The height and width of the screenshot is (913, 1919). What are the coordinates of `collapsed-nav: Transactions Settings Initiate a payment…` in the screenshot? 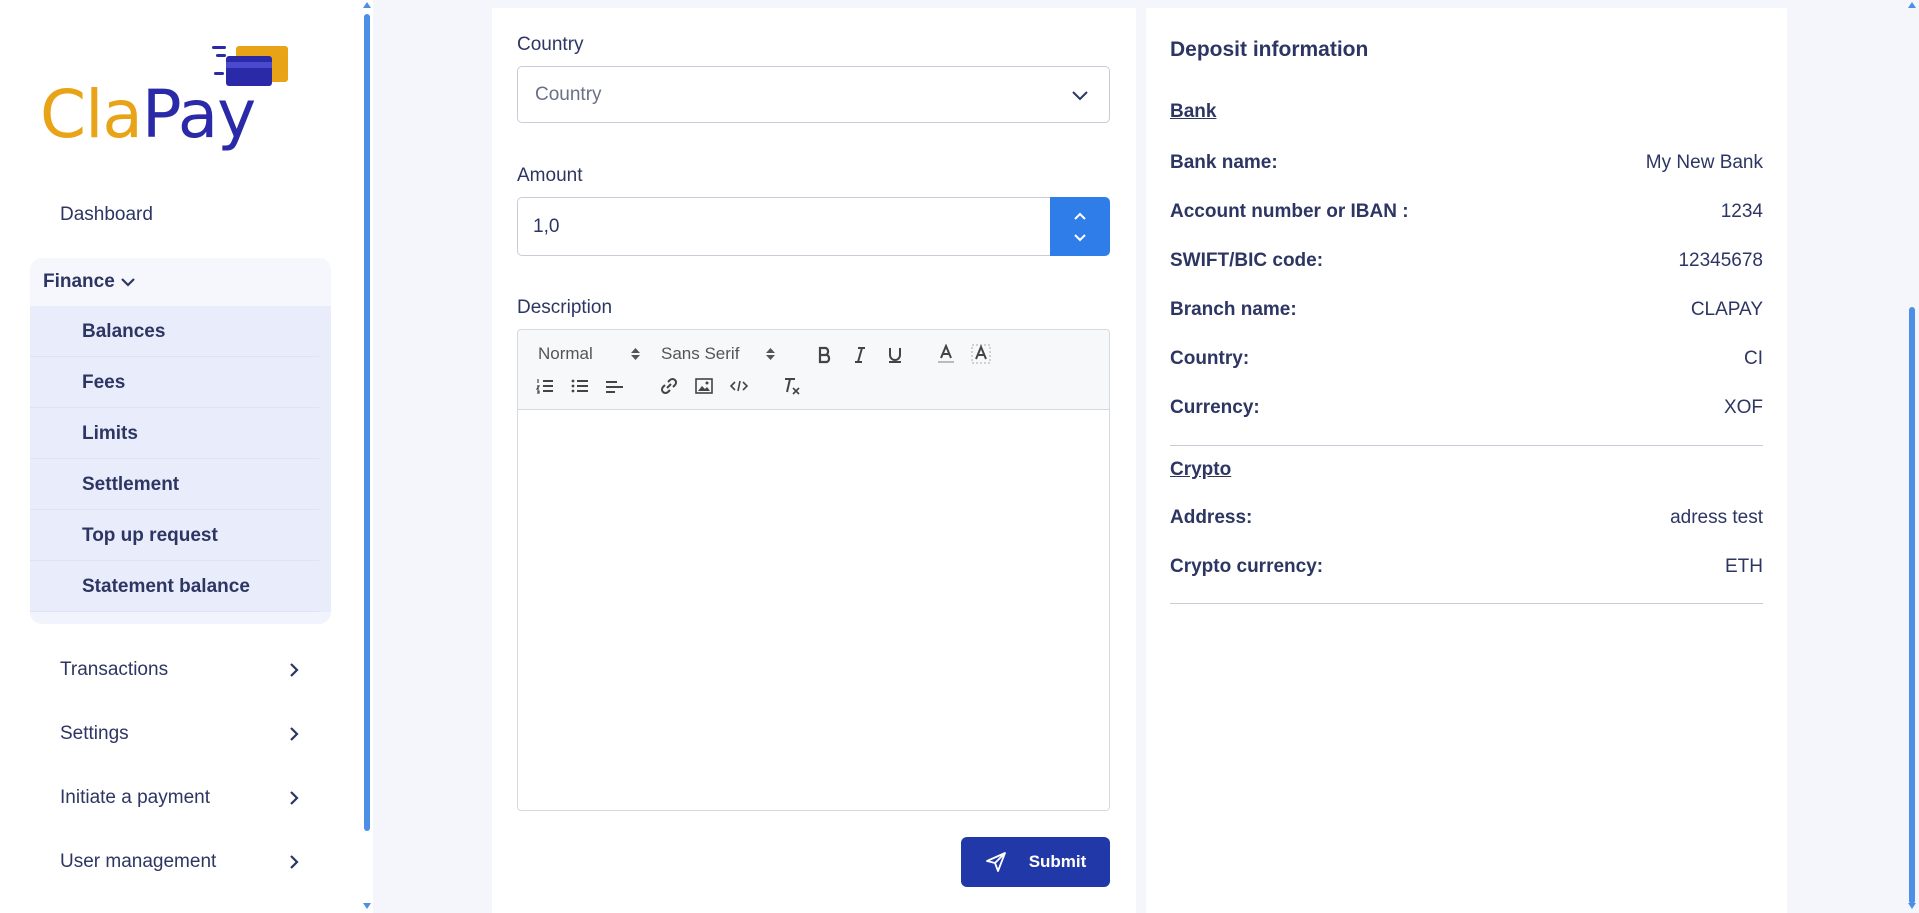 It's located at (180, 766).